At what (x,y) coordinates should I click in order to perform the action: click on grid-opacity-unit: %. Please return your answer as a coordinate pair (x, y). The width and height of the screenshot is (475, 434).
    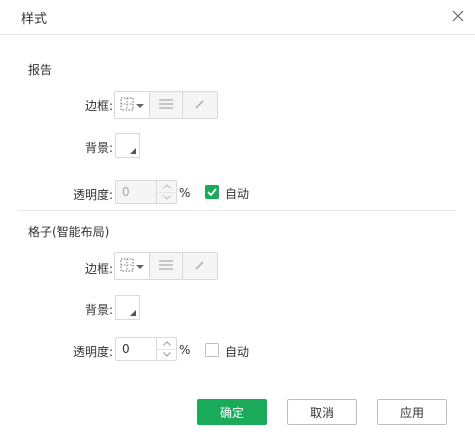
    Looking at the image, I should click on (185, 350).